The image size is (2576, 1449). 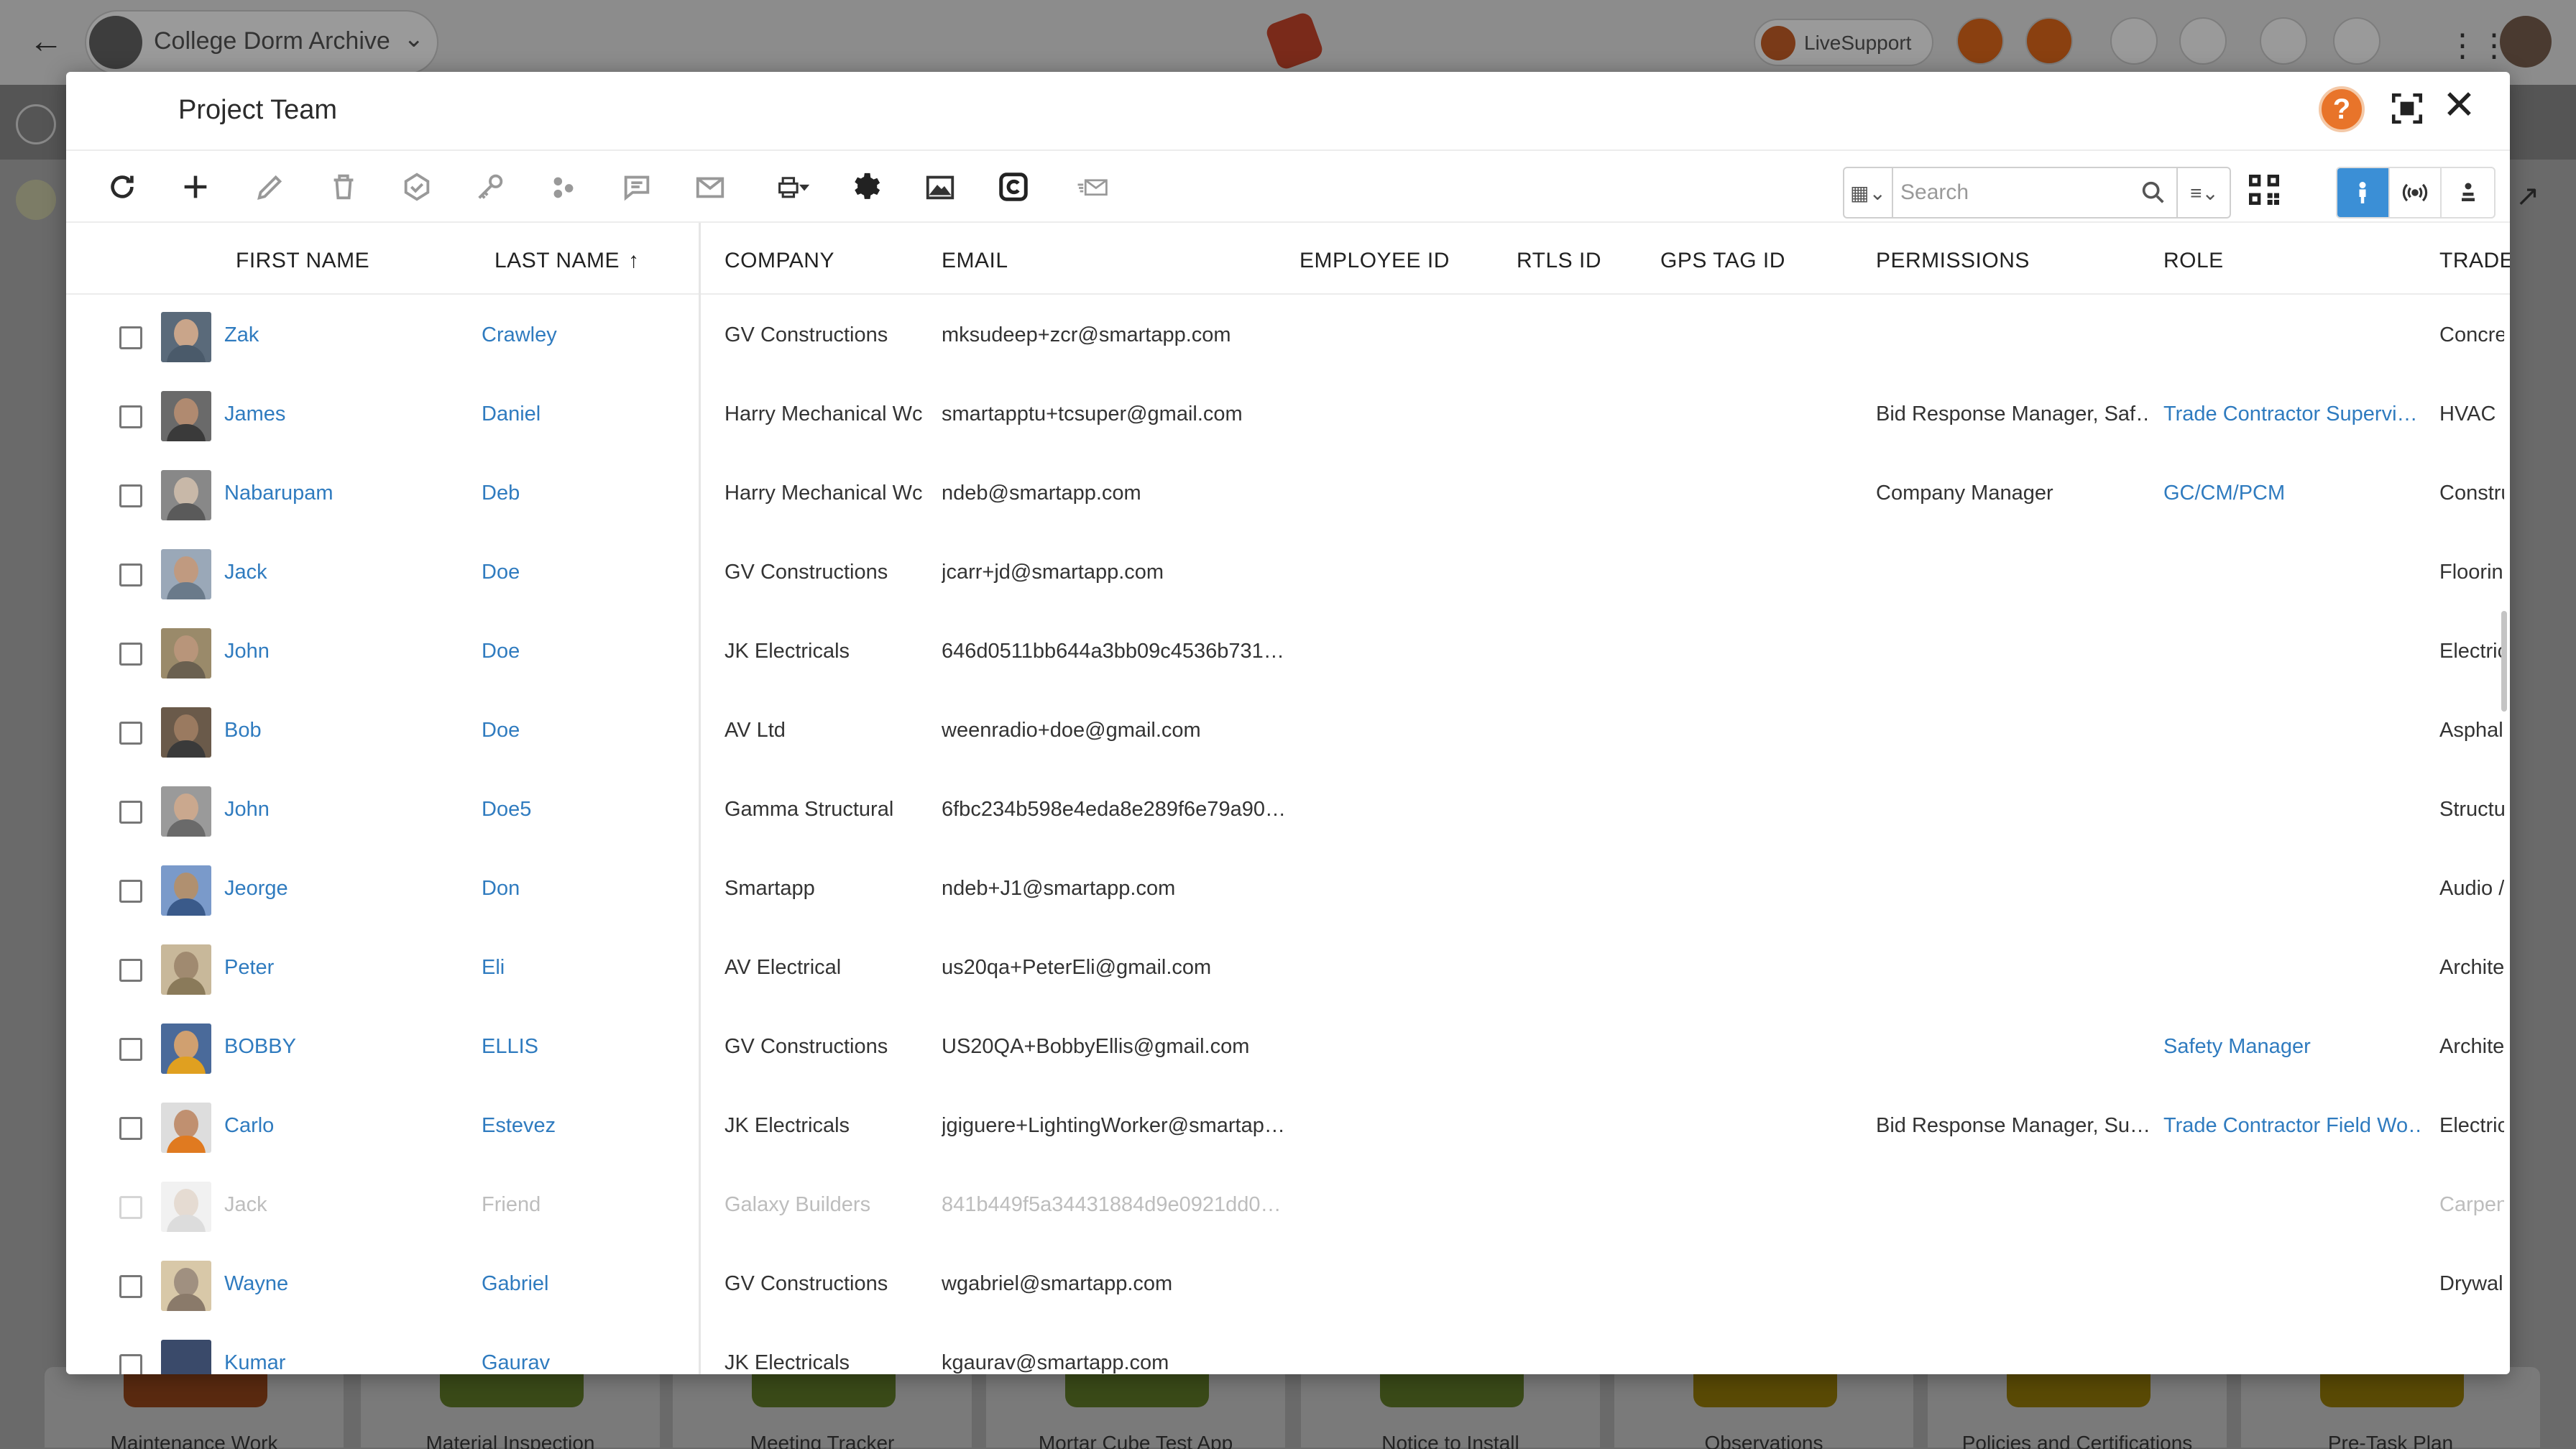 What do you see at coordinates (342, 1126) in the screenshot?
I see `first-name-link: Carlo` at bounding box center [342, 1126].